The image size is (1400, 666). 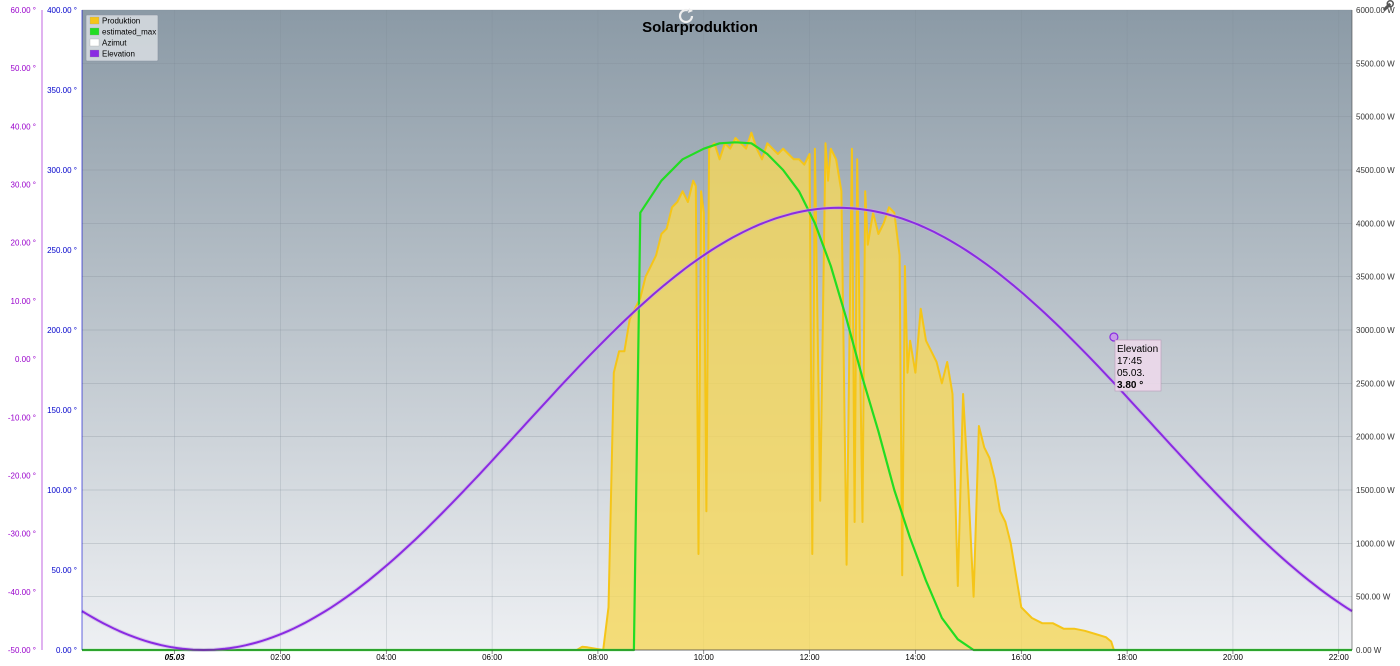 What do you see at coordinates (1375, 170) in the screenshot?
I see `power-tick-label: 4500.00 W` at bounding box center [1375, 170].